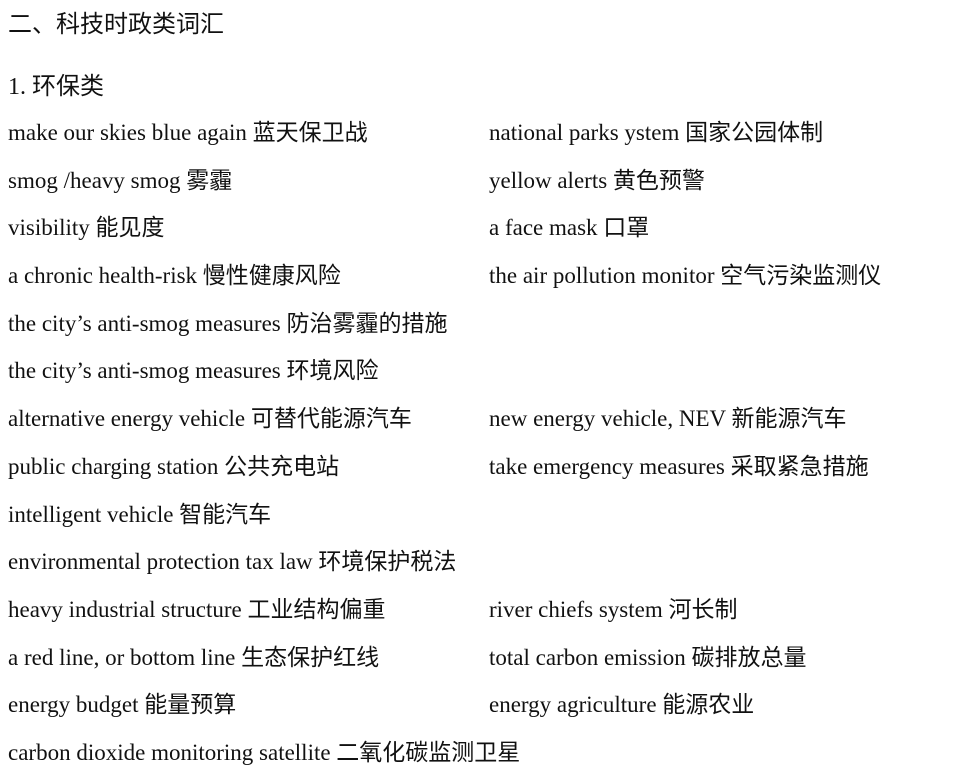 This screenshot has height=784, width=964. Describe the element at coordinates (597, 180) in the screenshot. I see `vocabulary-term: yellow alerts 黄色预警` at that location.